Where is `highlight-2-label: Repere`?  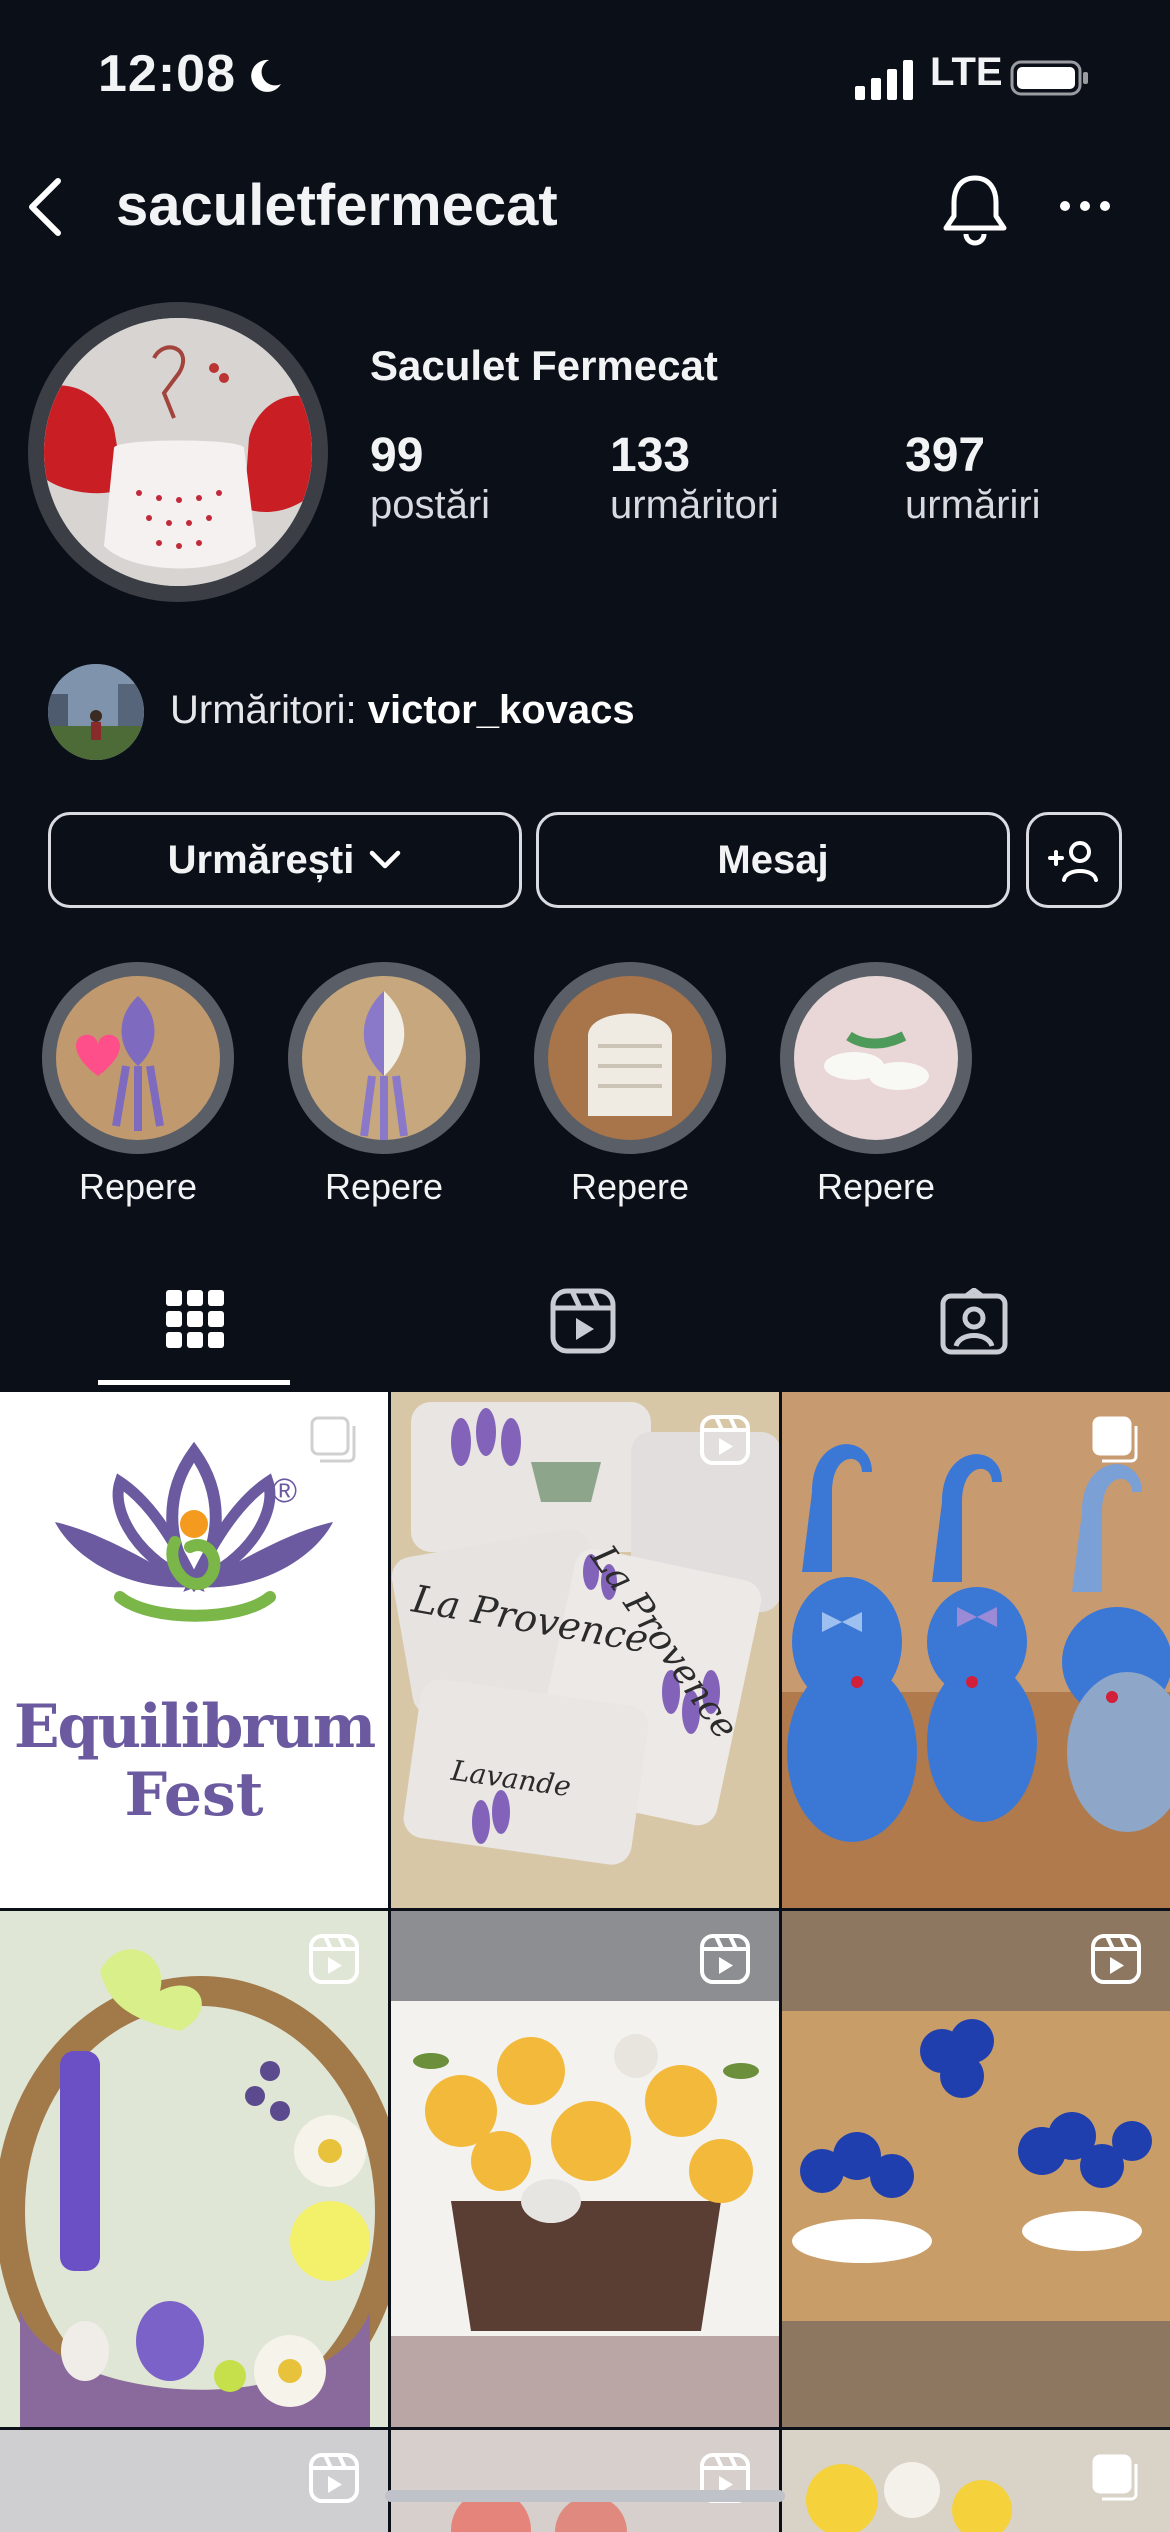
highlight-2-label: Repere is located at coordinates (384, 1186).